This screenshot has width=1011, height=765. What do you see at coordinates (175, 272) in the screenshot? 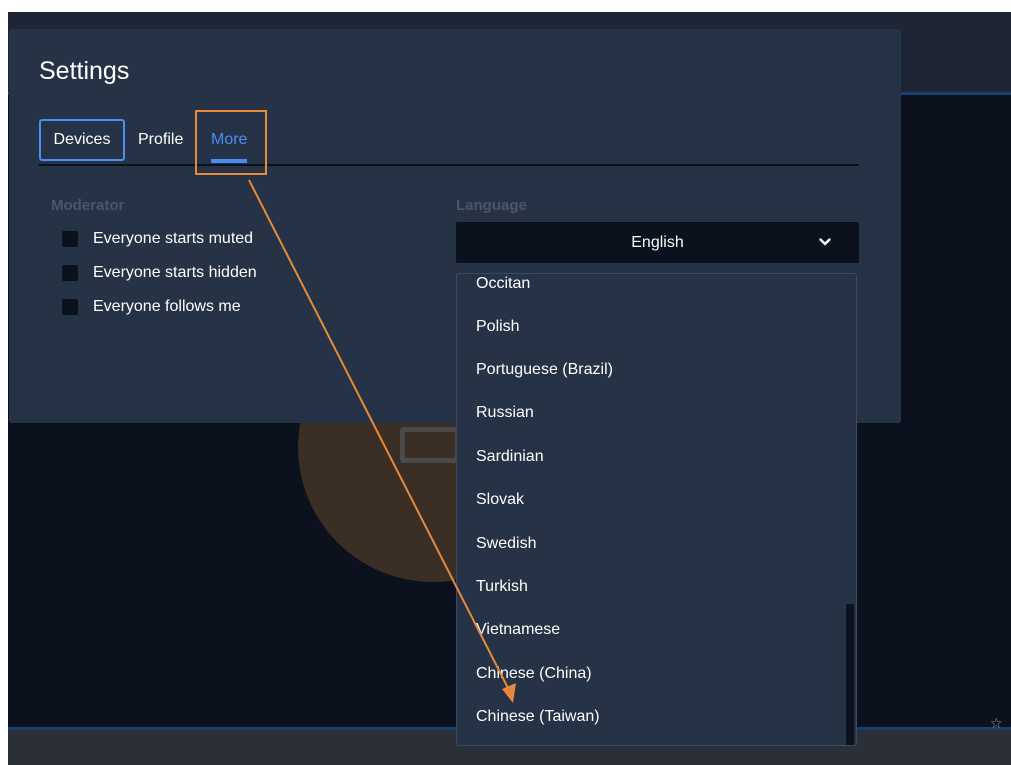
I see `checkbox-label: Everyone starts hidden` at bounding box center [175, 272].